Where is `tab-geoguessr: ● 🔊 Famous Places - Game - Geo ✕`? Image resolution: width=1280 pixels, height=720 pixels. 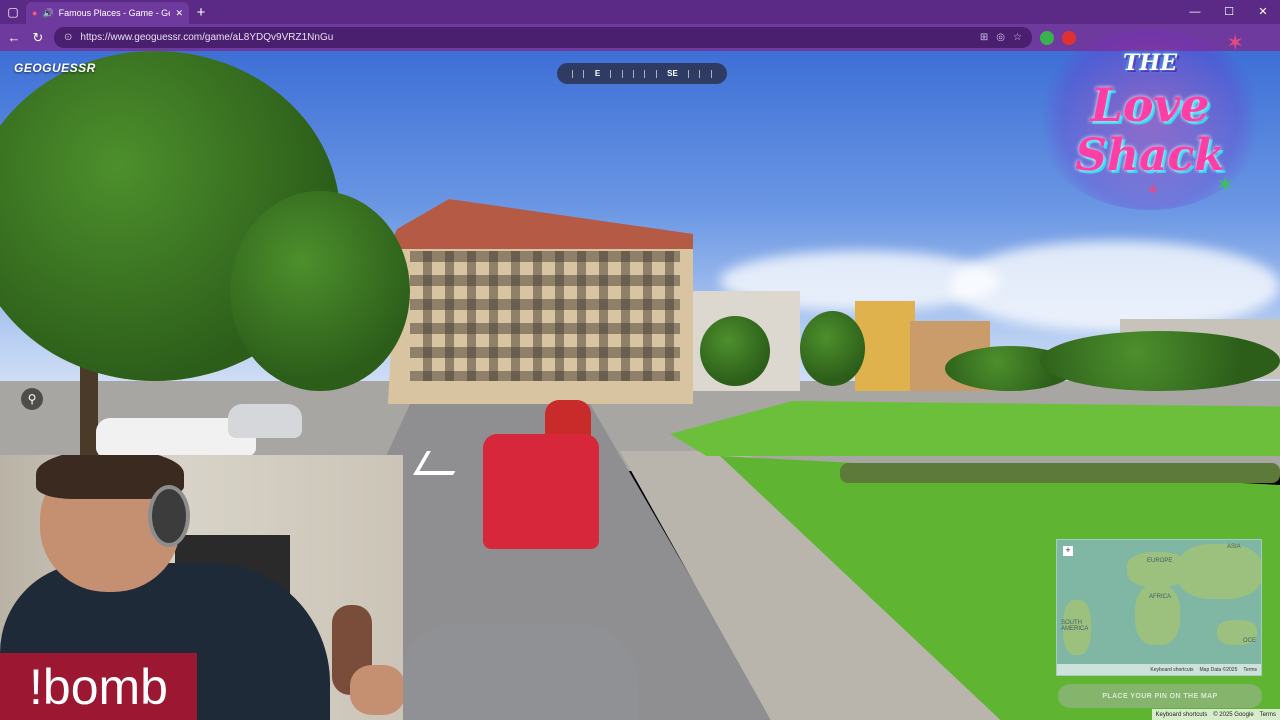 tab-geoguessr: ● 🔊 Famous Places - Game - Geo ✕ is located at coordinates (107, 13).